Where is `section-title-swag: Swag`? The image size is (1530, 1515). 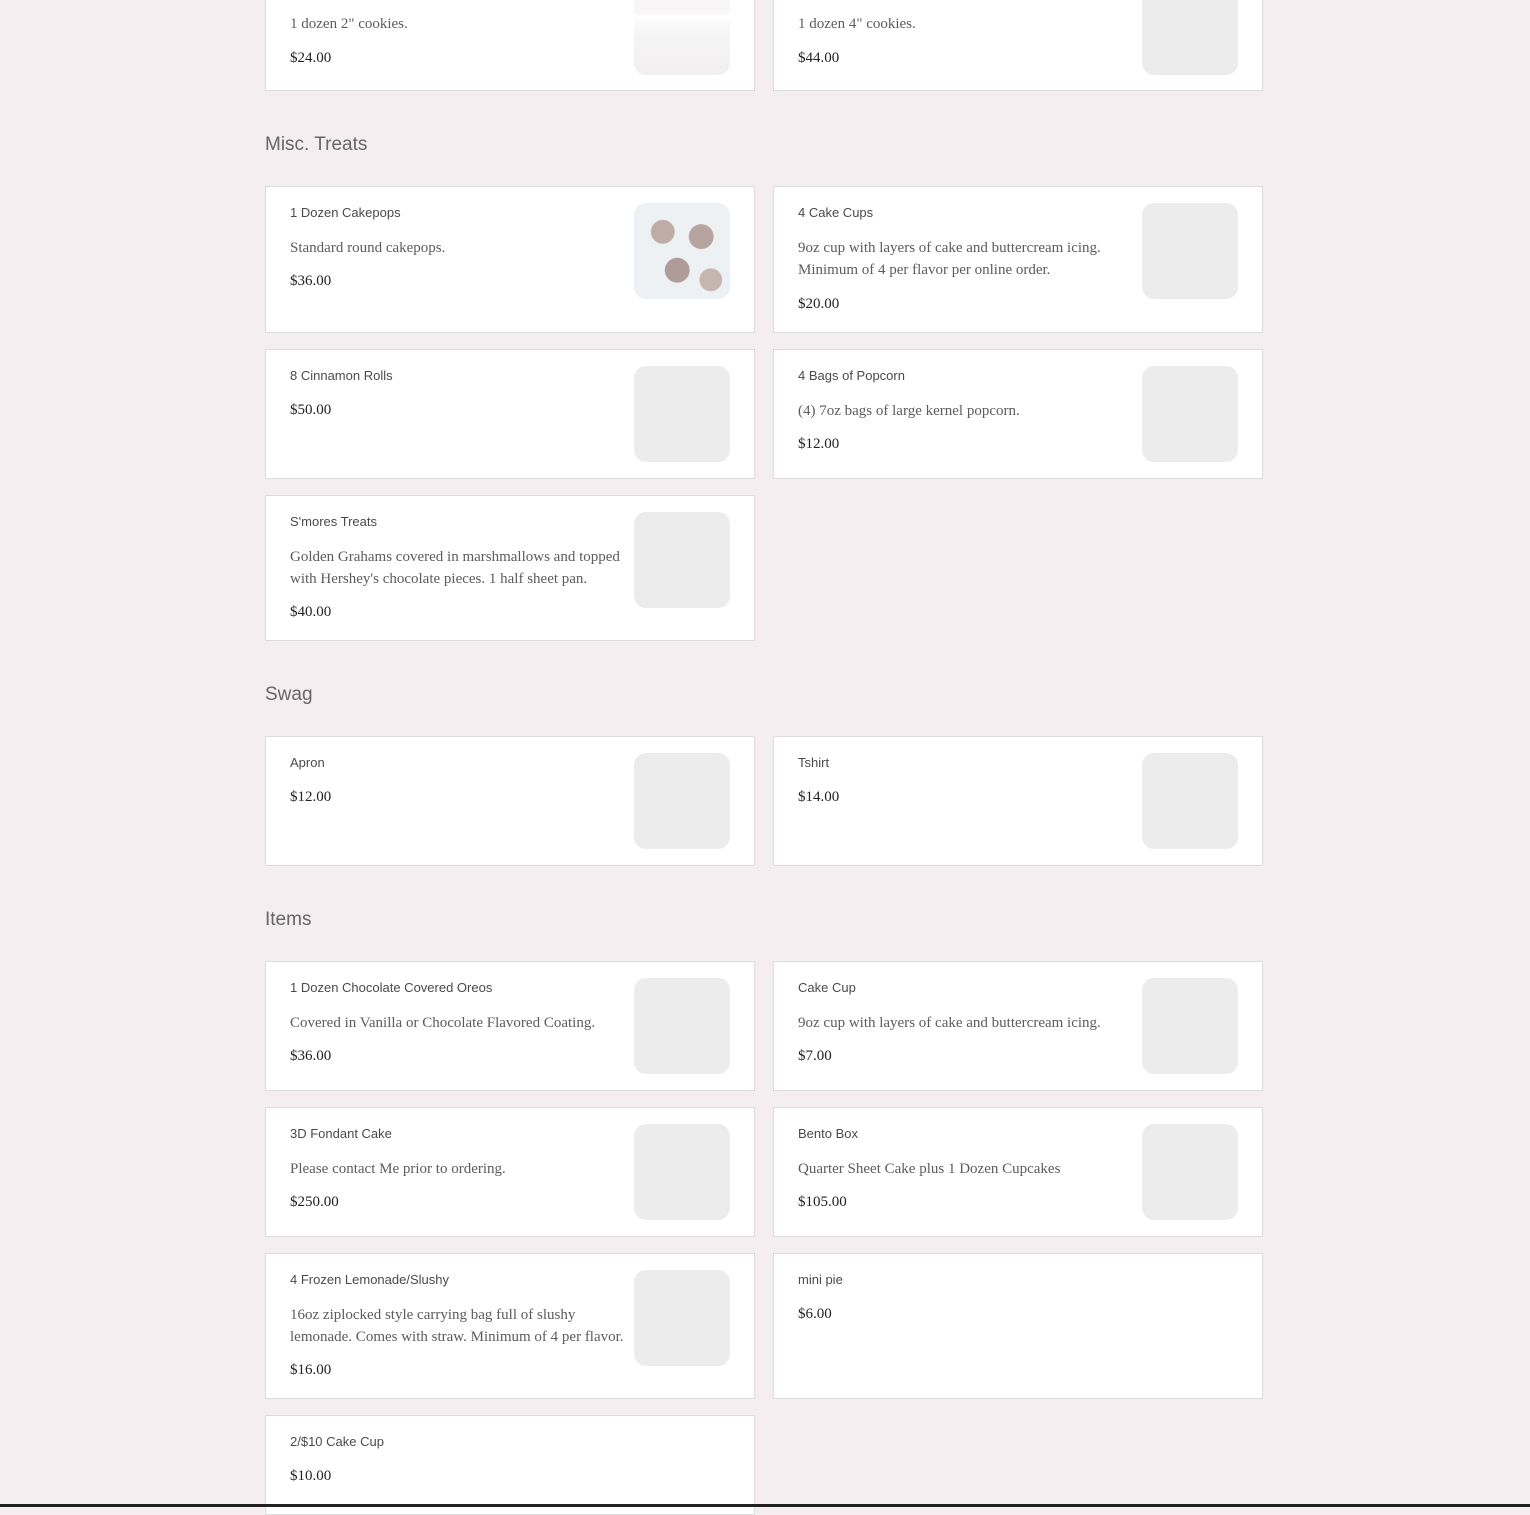 section-title-swag: Swag is located at coordinates (289, 694).